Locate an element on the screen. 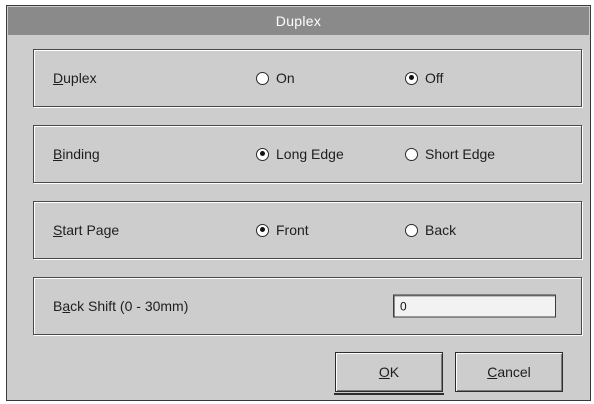  binding-label: Binding is located at coordinates (76, 154).